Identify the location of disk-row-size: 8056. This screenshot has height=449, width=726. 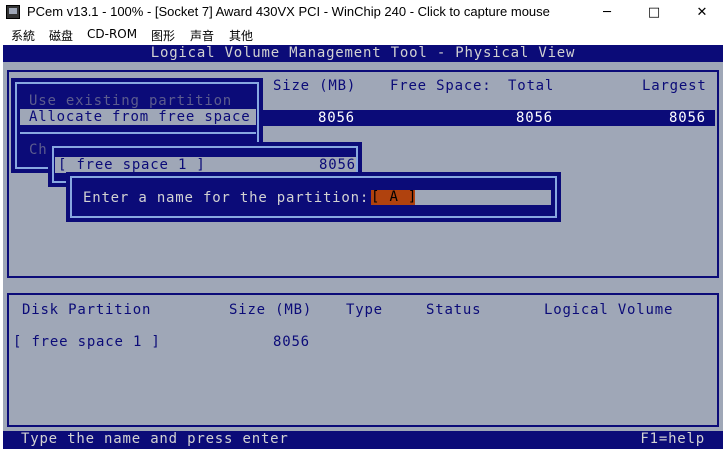
(336, 118).